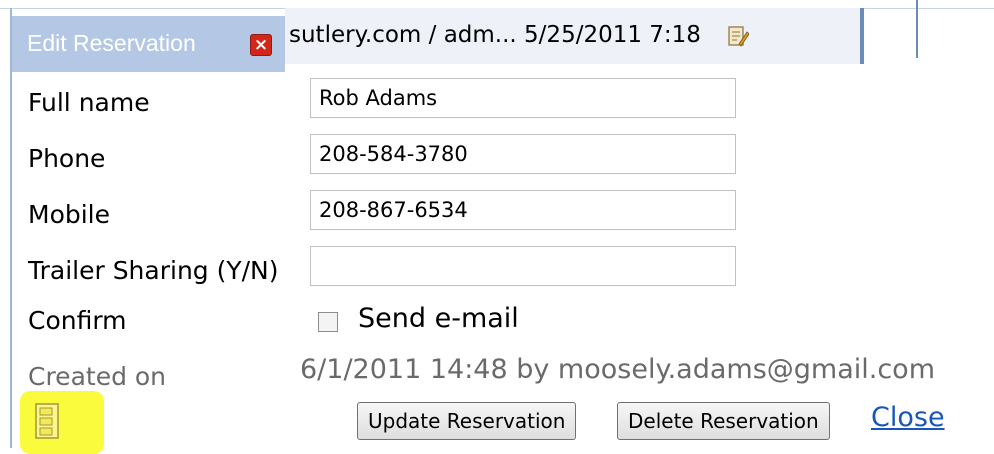  I want to click on phone-field, so click(523, 154).